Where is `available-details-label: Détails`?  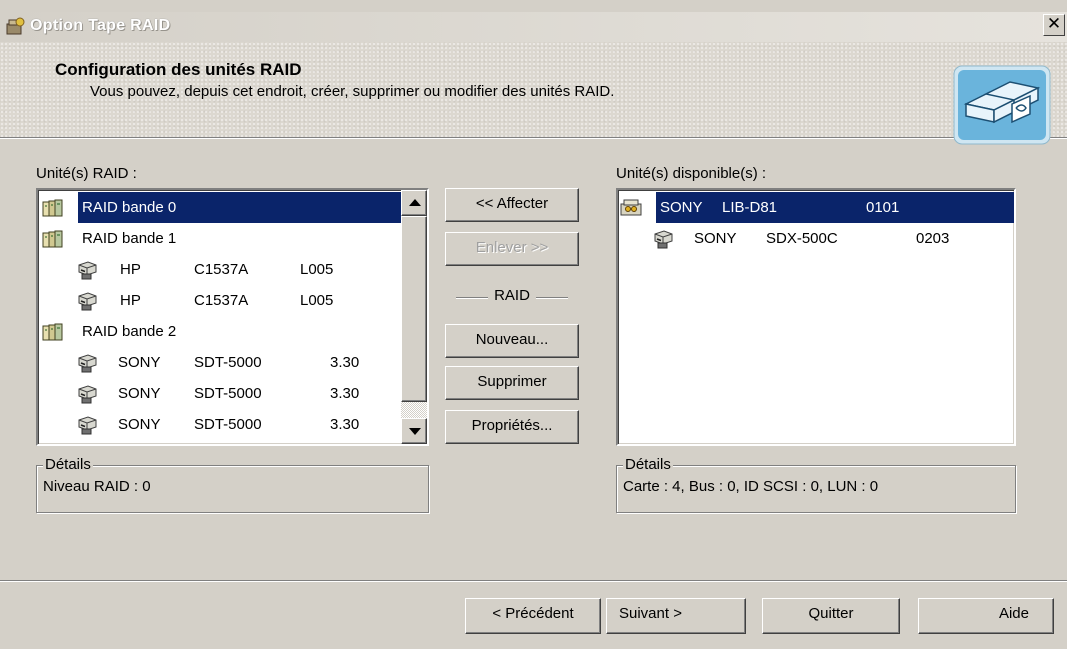
available-details-label: Détails is located at coordinates (648, 464).